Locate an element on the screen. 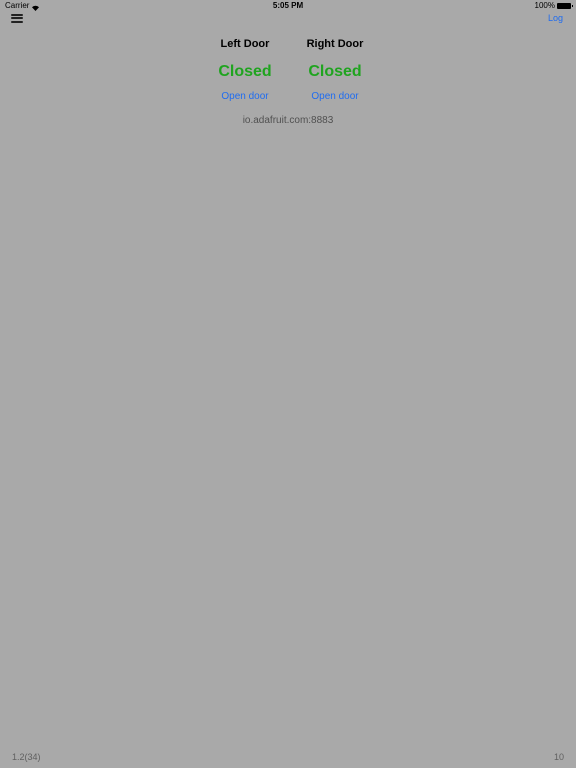 Image resolution: width=576 pixels, height=768 pixels. left-door-panel: Left Door Closed Open door is located at coordinates (245, 70).